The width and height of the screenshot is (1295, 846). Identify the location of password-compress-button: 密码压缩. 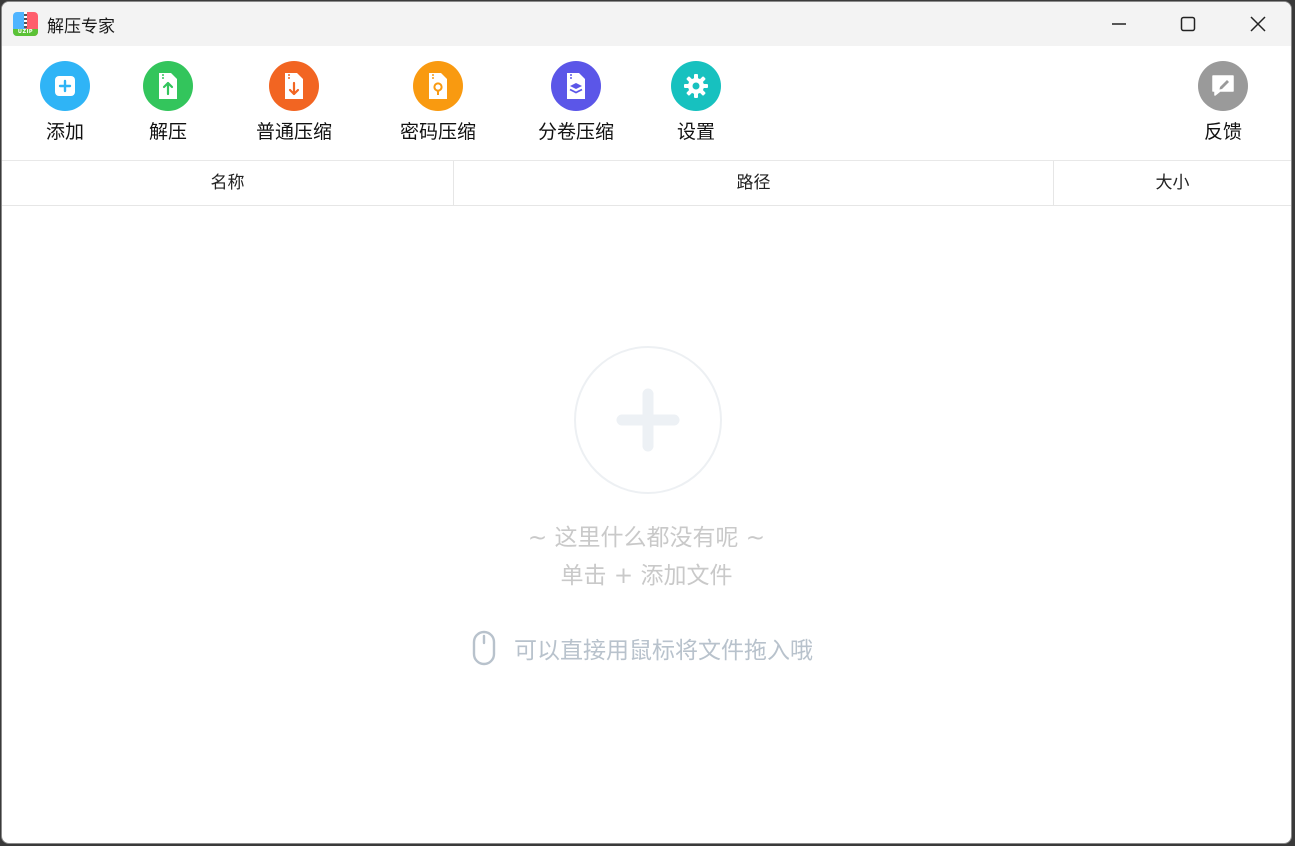
(438, 102).